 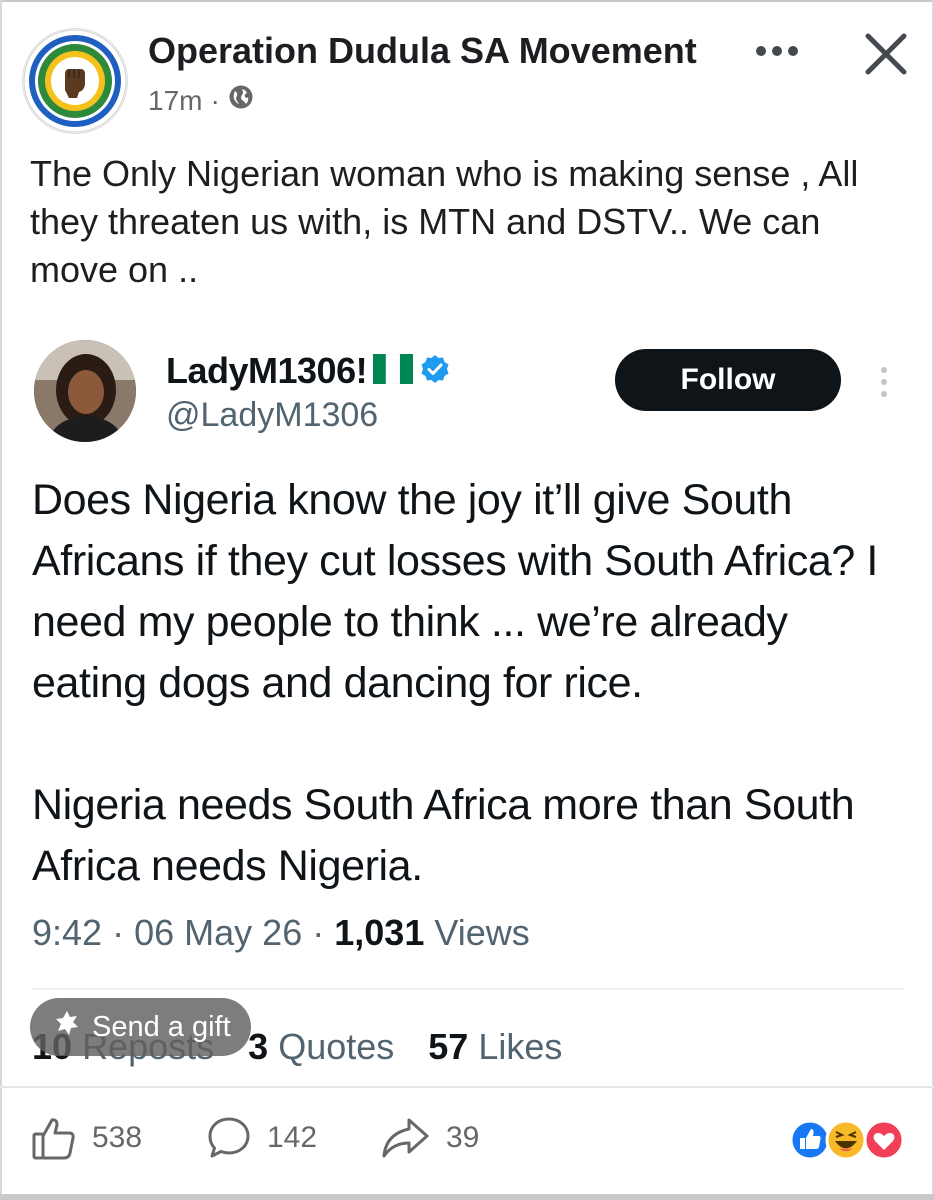 I want to click on like-button: 538, so click(x=86, y=1138).